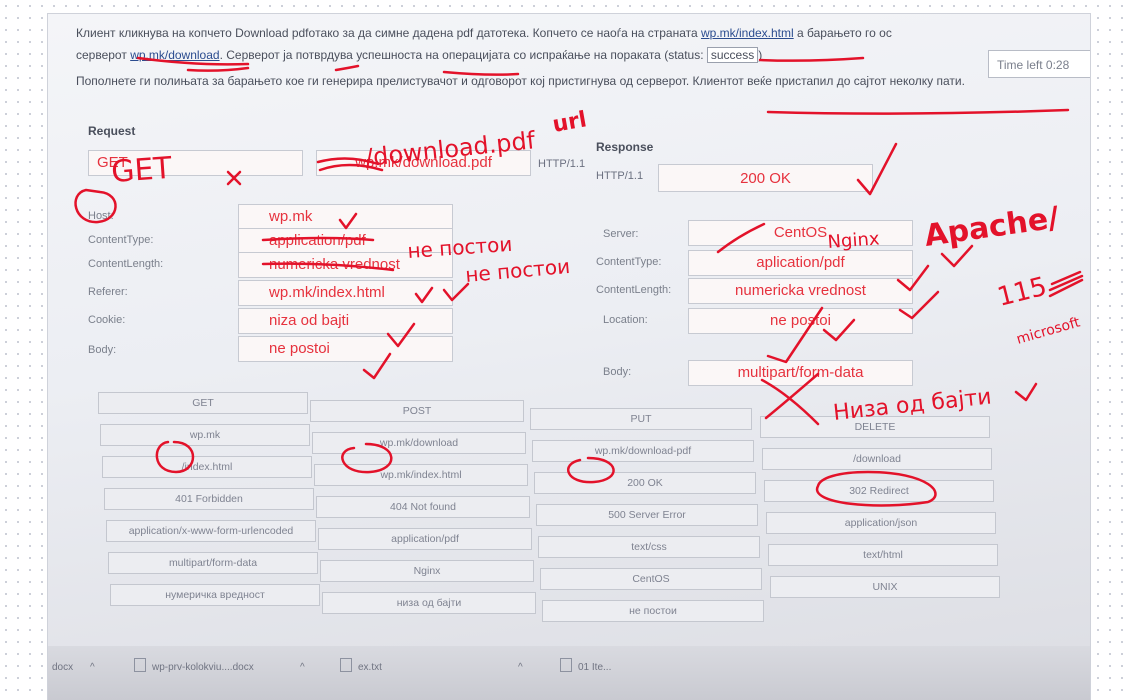  I want to click on hw-microsoft: microsoft, so click(1049, 331).